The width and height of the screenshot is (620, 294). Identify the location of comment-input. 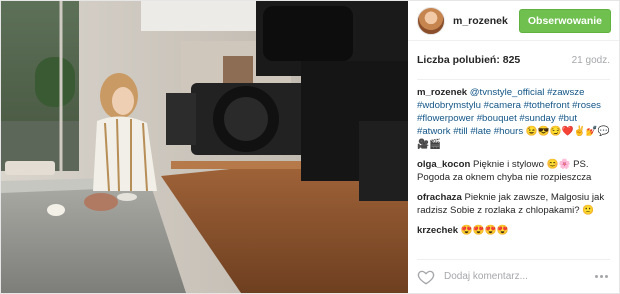
(518, 276).